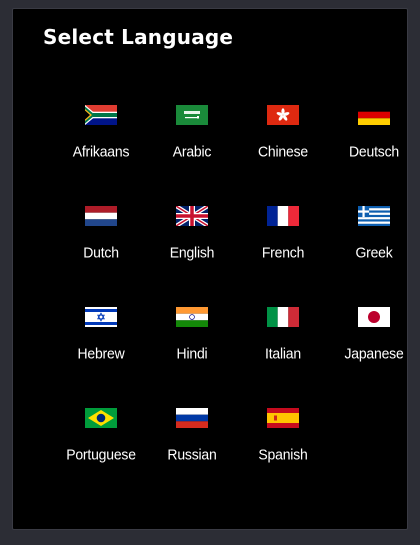 Image resolution: width=420 pixels, height=545 pixels. What do you see at coordinates (192, 353) in the screenshot?
I see `language-label: Hindi` at bounding box center [192, 353].